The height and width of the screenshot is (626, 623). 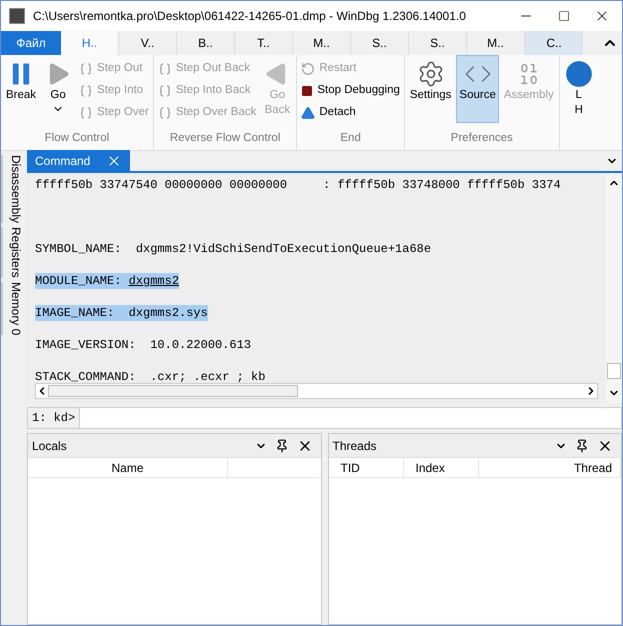 What do you see at coordinates (554, 43) in the screenshot?
I see `ribbon-tab: C..` at bounding box center [554, 43].